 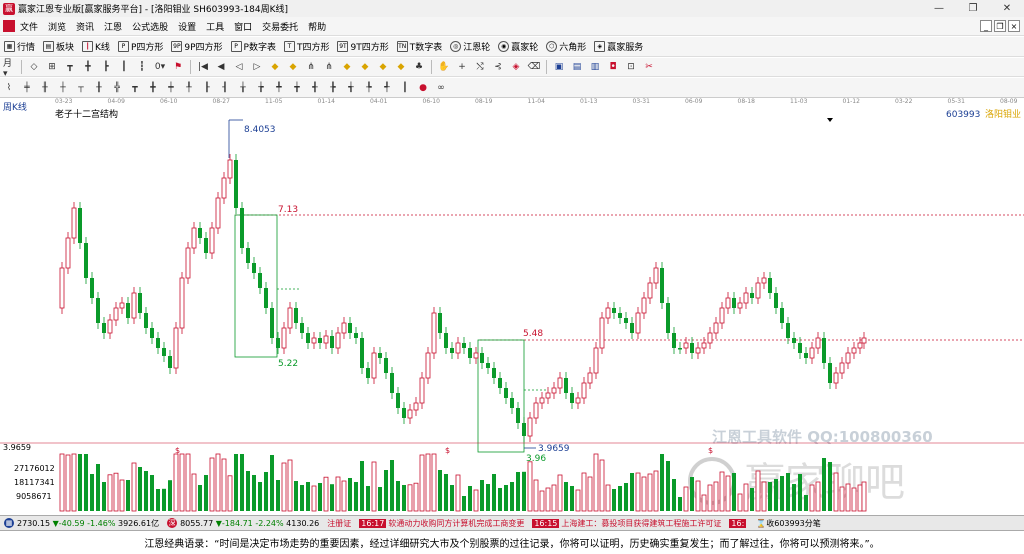 I want to click on mdi-restore-button: ❐, so click(x=1000, y=26).